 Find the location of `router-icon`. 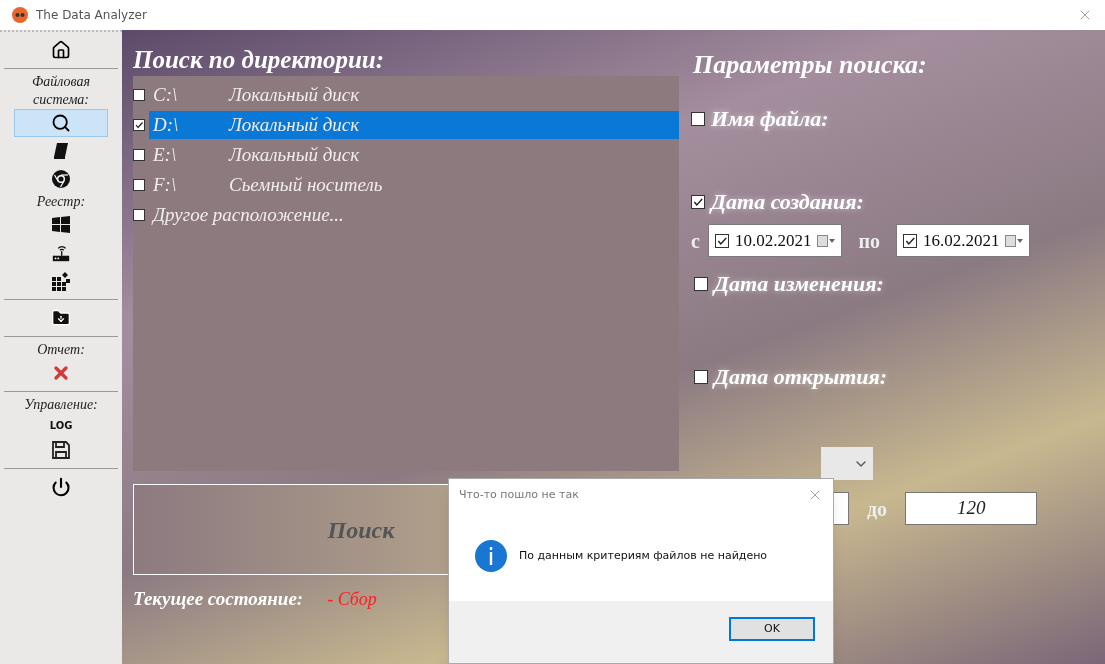

router-icon is located at coordinates (61, 253).